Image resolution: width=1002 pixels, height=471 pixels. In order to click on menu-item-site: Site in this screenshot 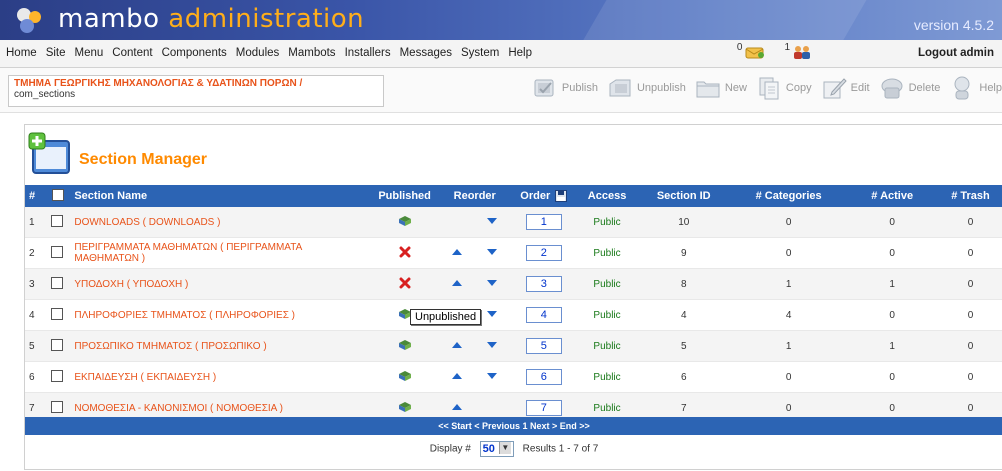, I will do `click(56, 53)`.